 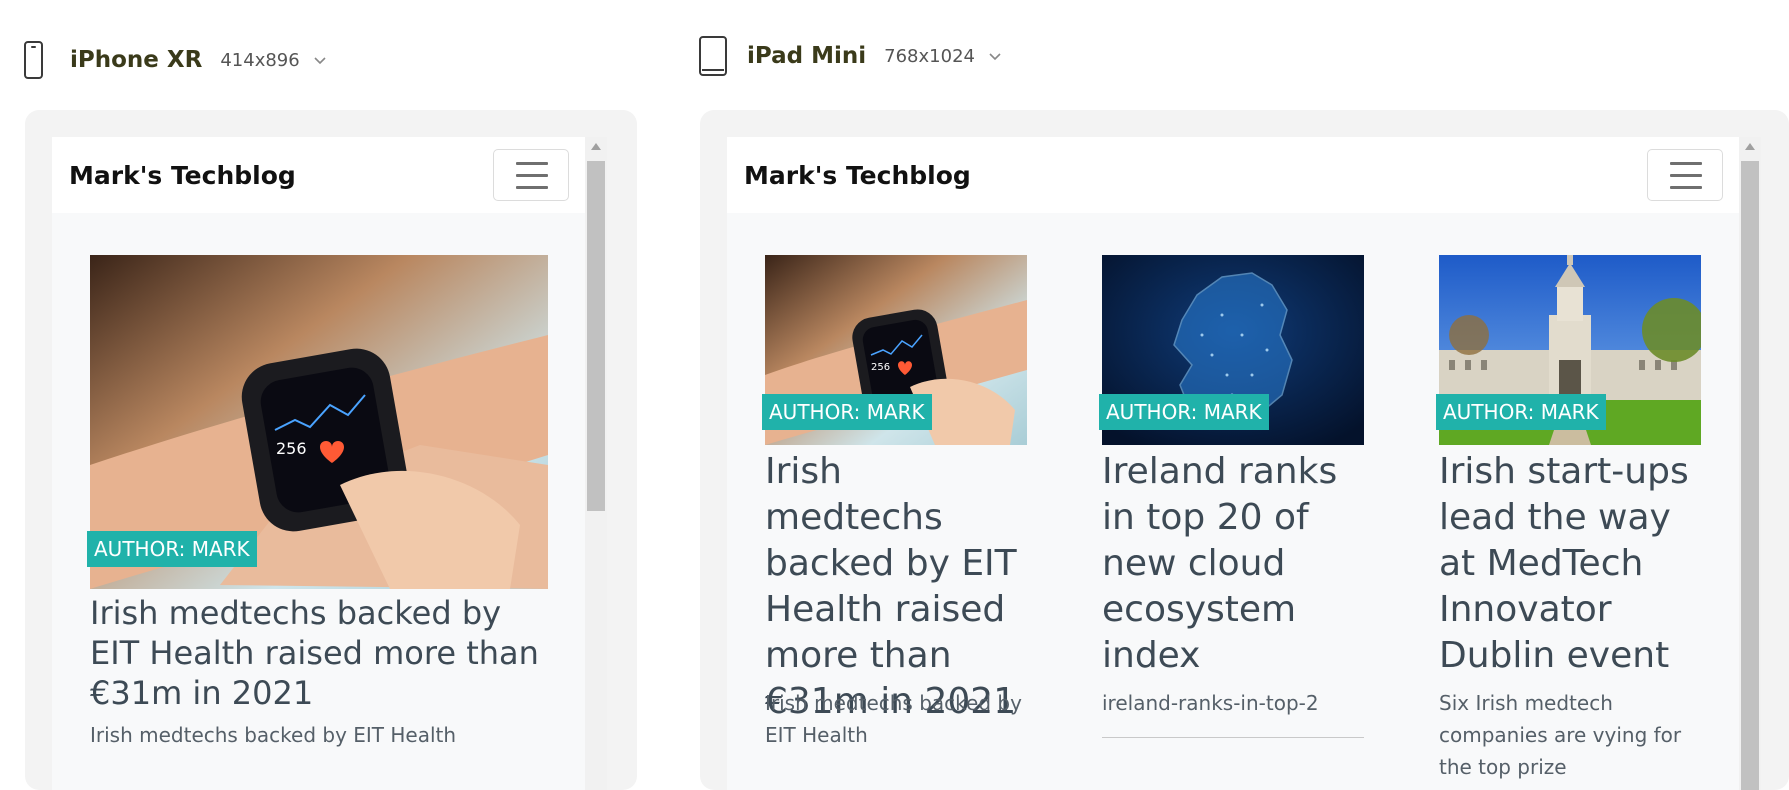 I want to click on post-excerpt: ireland-ranks-in-top-2, so click(x=1210, y=703).